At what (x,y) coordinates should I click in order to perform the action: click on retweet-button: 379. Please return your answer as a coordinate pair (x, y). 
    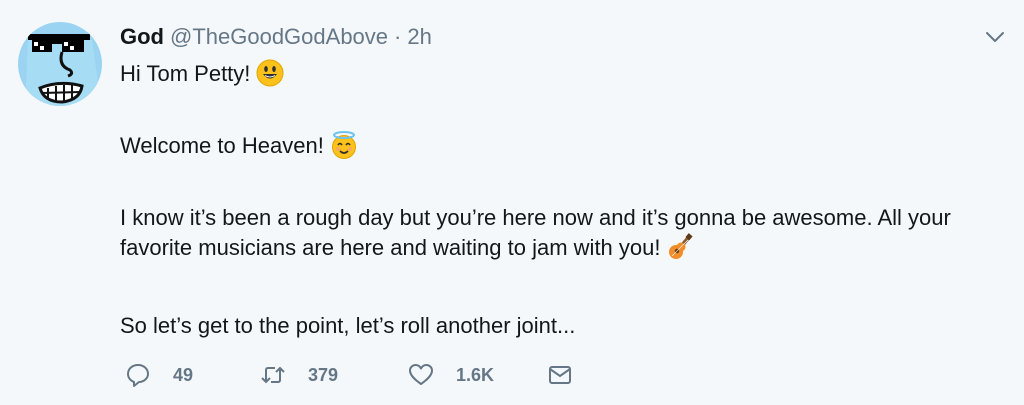
    Looking at the image, I should click on (299, 375).